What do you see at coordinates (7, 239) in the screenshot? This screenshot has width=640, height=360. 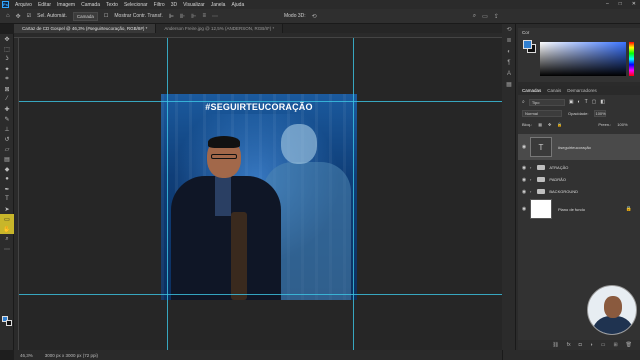 I see `zoom-tool-icon: ⌕` at bounding box center [7, 239].